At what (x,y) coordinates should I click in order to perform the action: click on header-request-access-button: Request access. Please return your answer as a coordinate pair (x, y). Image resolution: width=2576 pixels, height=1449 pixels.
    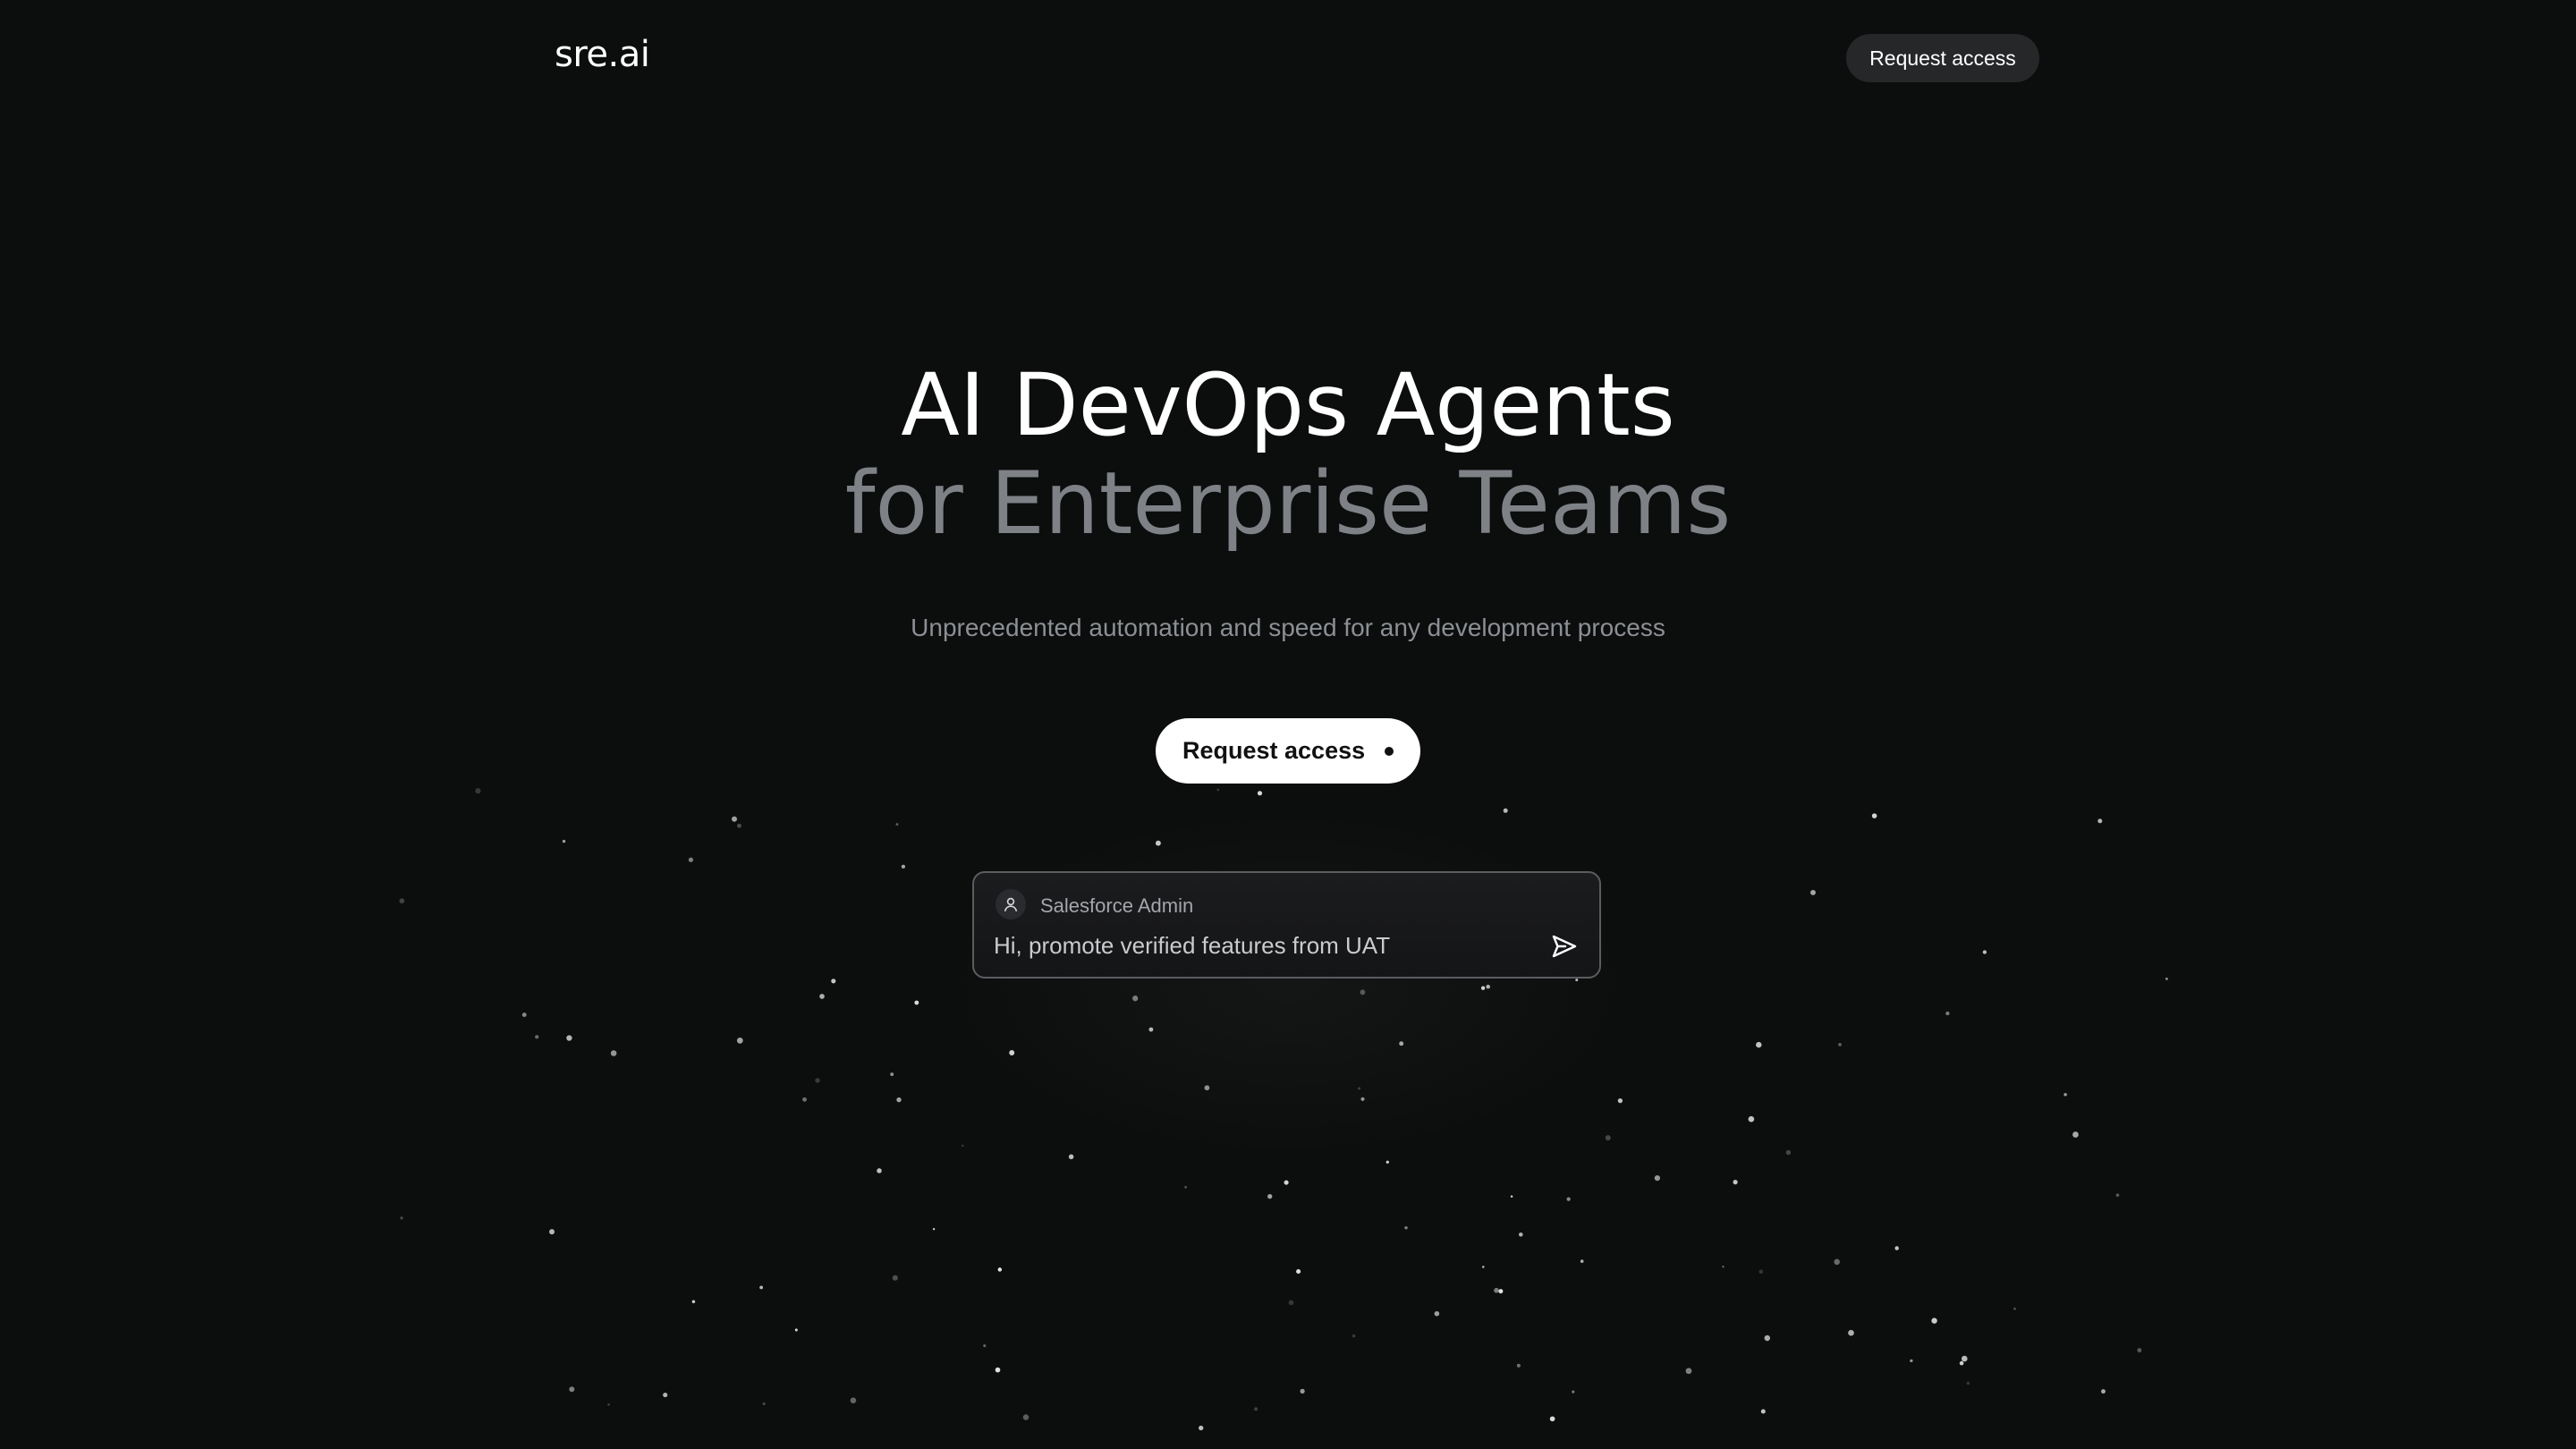
    Looking at the image, I should click on (1942, 58).